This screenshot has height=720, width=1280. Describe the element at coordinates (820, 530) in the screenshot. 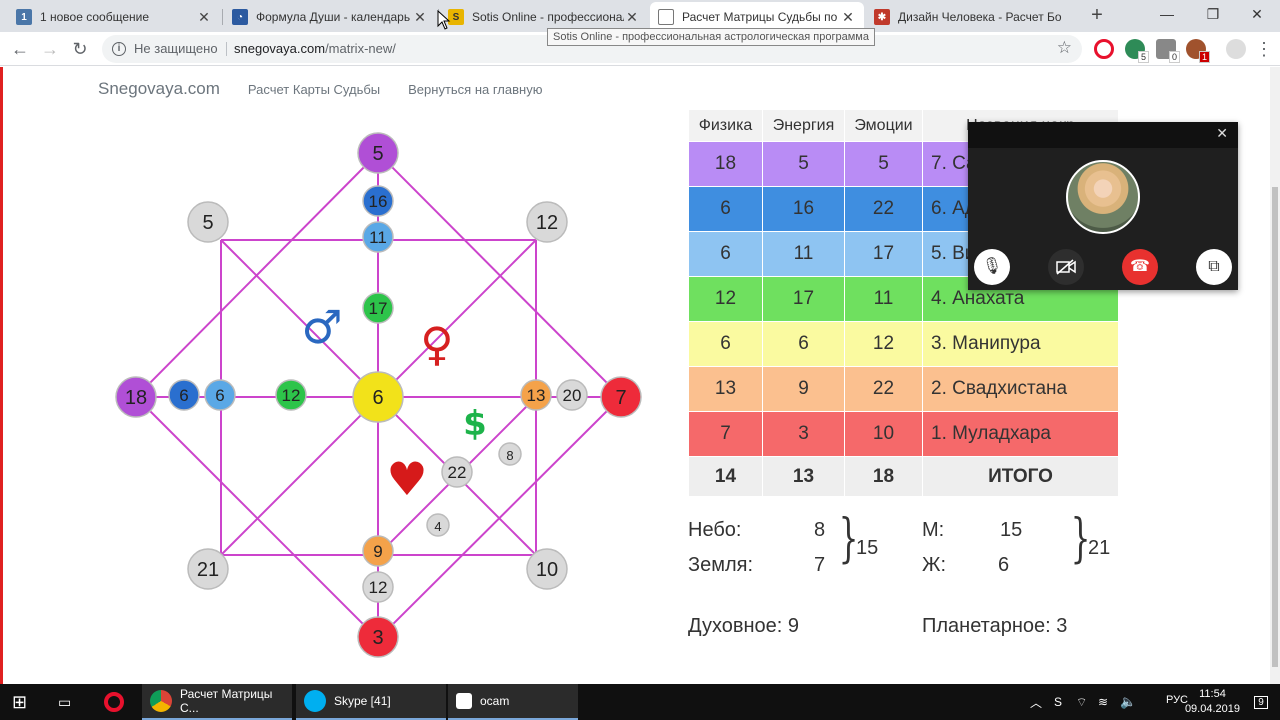

I see `sky-value: 8` at that location.